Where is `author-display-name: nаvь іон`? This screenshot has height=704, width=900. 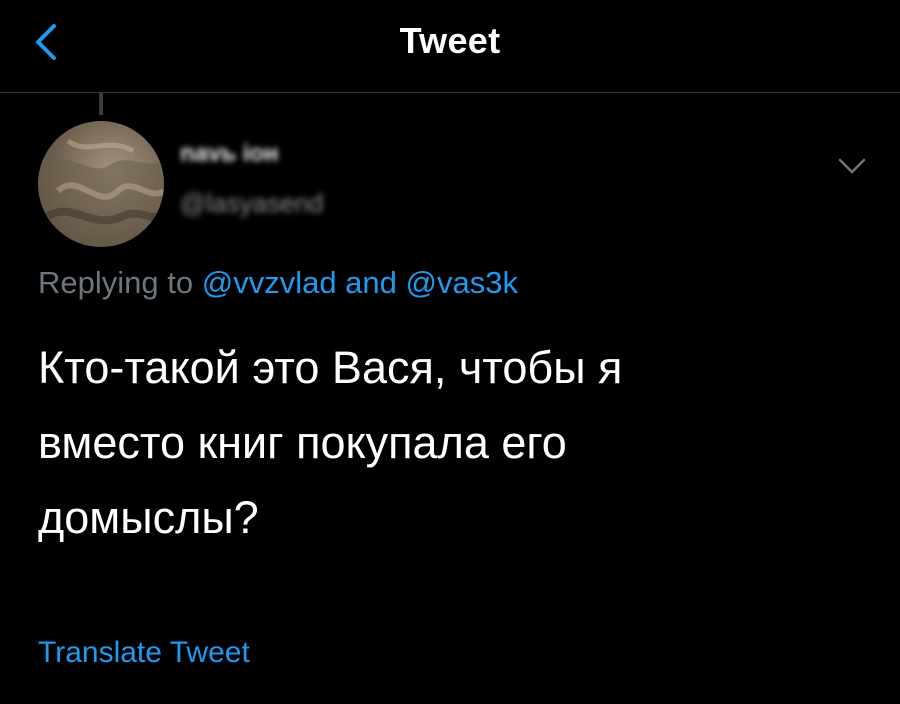
author-display-name: nаvь іон is located at coordinates (260, 155).